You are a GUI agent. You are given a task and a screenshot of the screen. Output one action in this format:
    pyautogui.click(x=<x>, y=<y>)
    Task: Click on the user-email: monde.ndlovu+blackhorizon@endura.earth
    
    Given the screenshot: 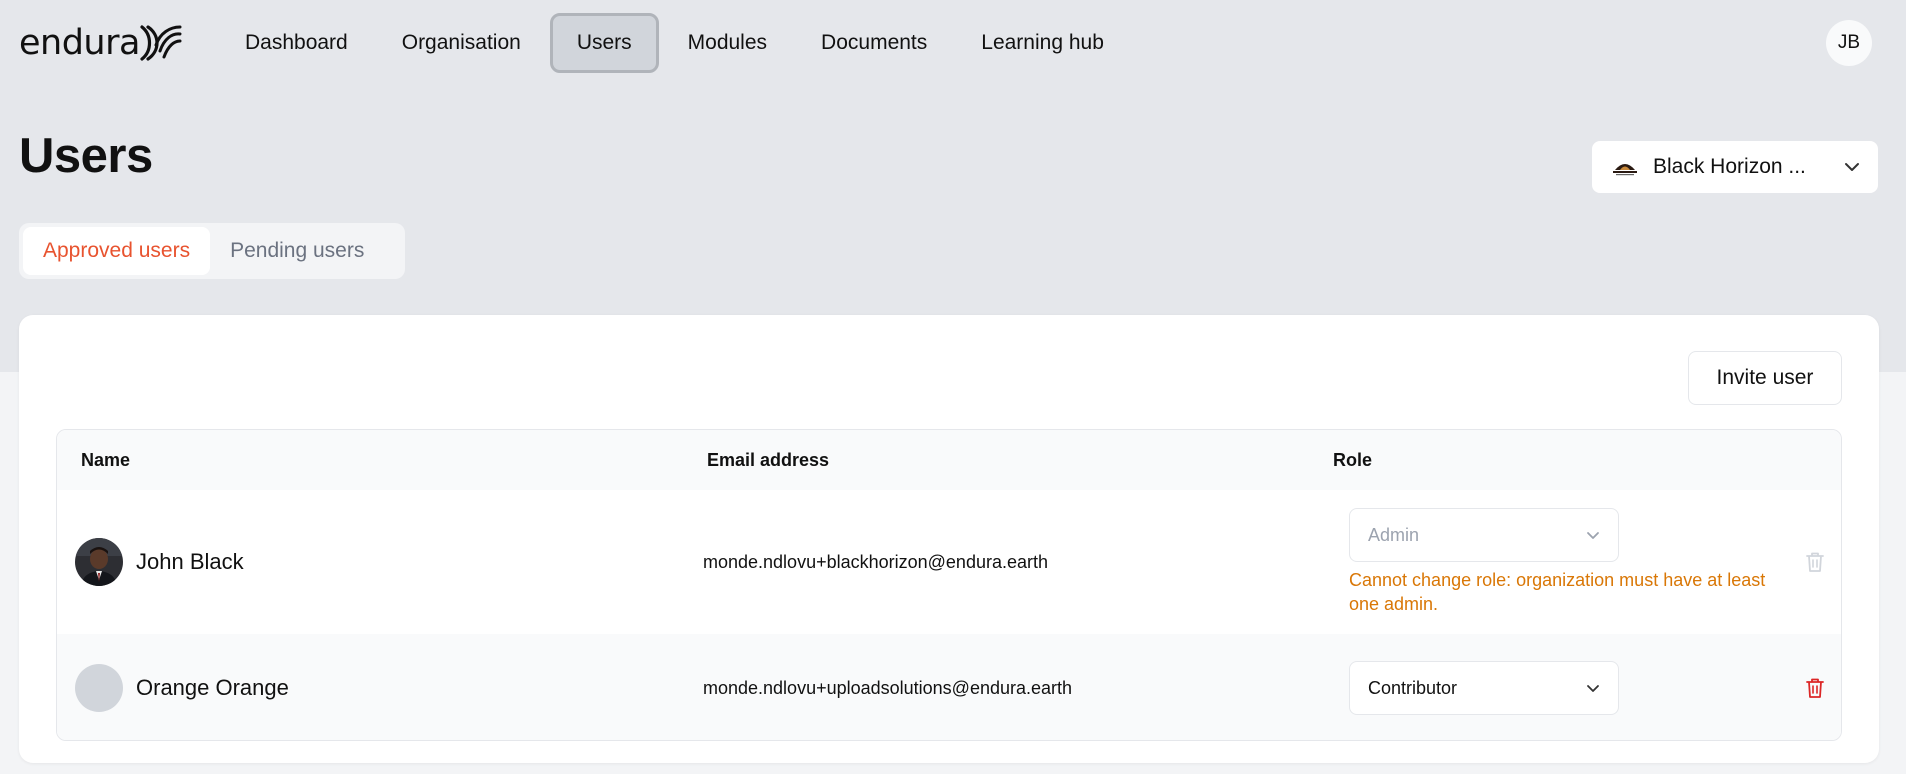 What is the action you would take?
    pyautogui.click(x=875, y=562)
    